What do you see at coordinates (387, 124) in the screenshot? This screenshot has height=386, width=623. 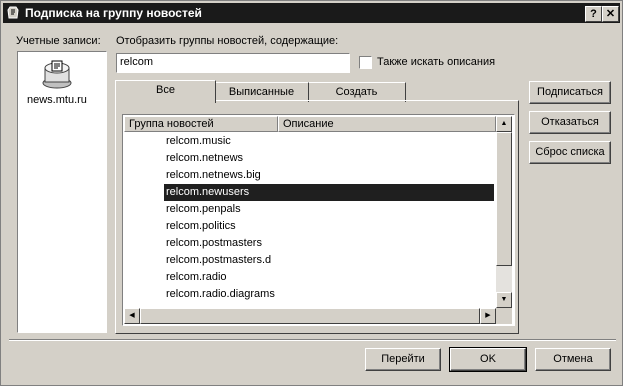 I see `column-header-description: Описание` at bounding box center [387, 124].